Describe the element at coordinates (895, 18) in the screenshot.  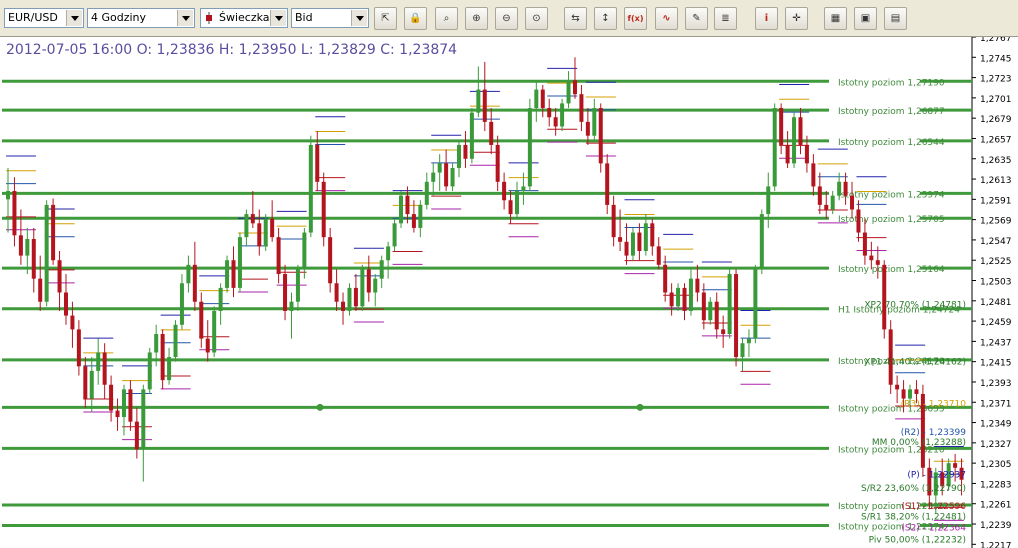
I see `template-button: ▤` at that location.